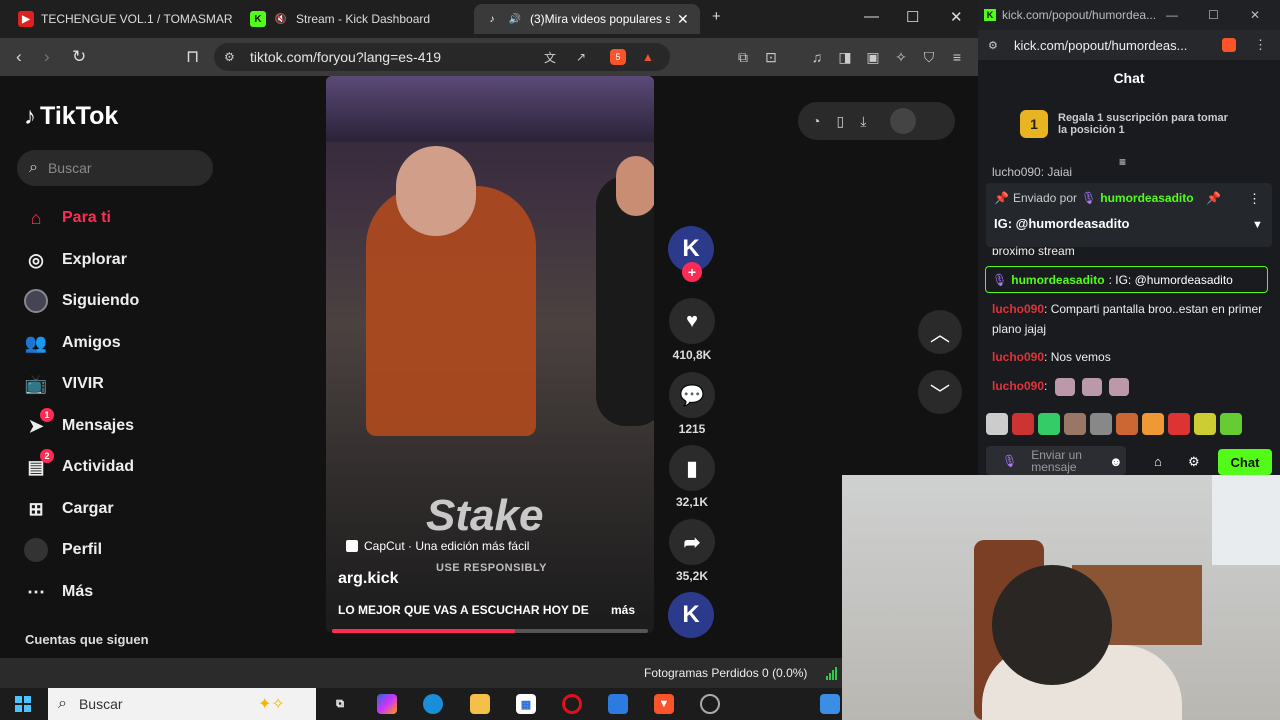 Image resolution: width=1280 pixels, height=720 pixels. I want to click on send-chat-button: Chat, so click(1245, 462).